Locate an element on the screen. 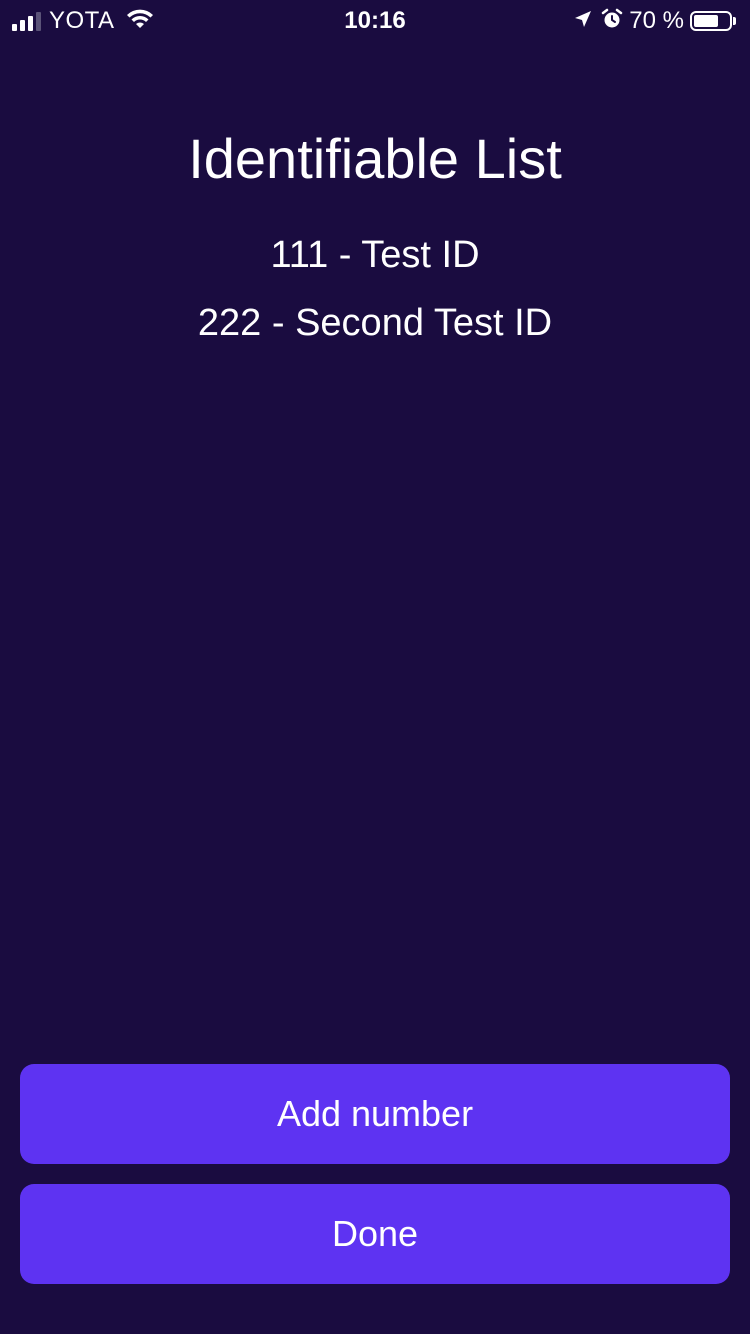 This screenshot has height=1334, width=750. identifiable-list: 111 - Test ID 222 - Second Test ID is located at coordinates (375, 298).